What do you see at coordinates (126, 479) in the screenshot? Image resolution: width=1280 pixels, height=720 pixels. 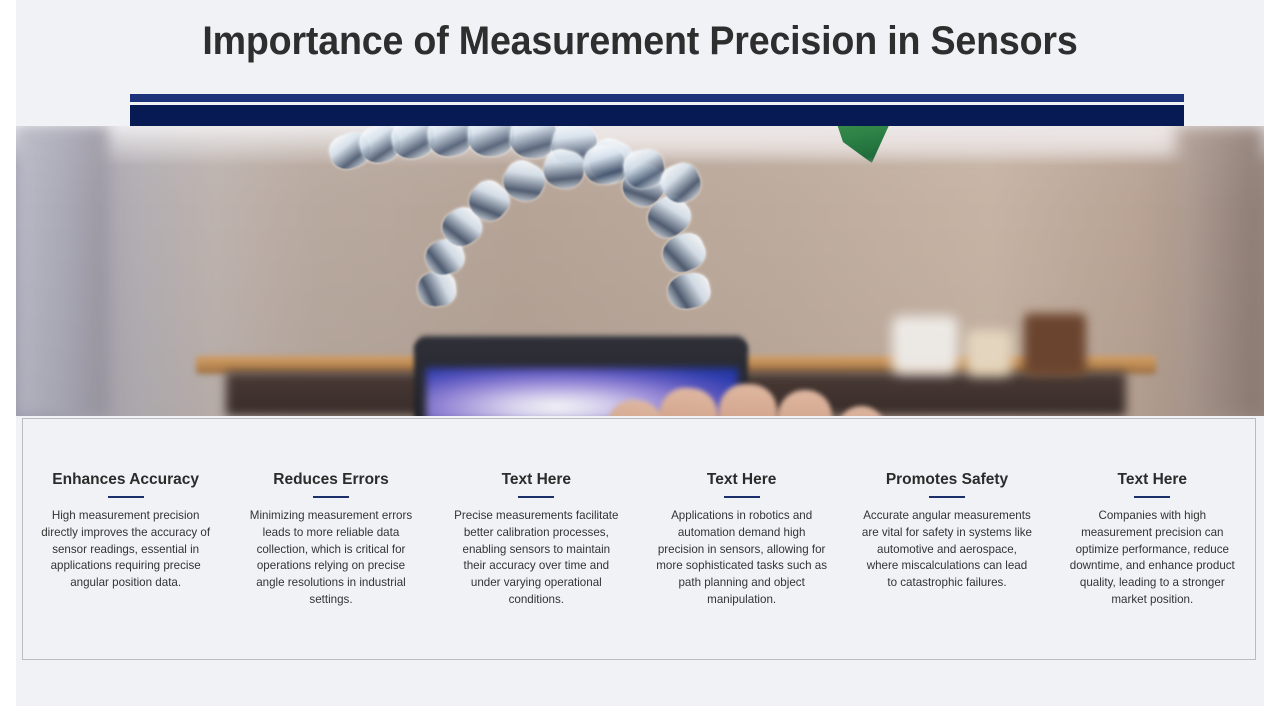 I see `benefit-title: Enhances Accuracy` at bounding box center [126, 479].